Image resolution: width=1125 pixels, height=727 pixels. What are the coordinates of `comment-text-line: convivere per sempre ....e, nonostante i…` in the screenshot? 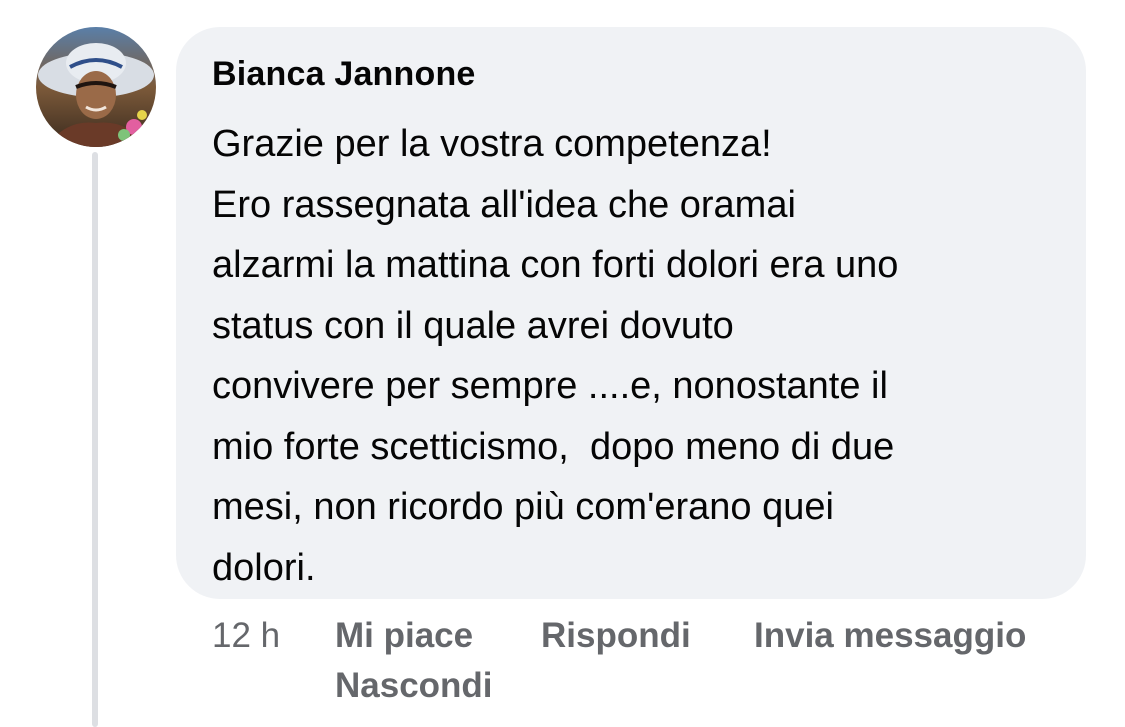 It's located at (550, 386).